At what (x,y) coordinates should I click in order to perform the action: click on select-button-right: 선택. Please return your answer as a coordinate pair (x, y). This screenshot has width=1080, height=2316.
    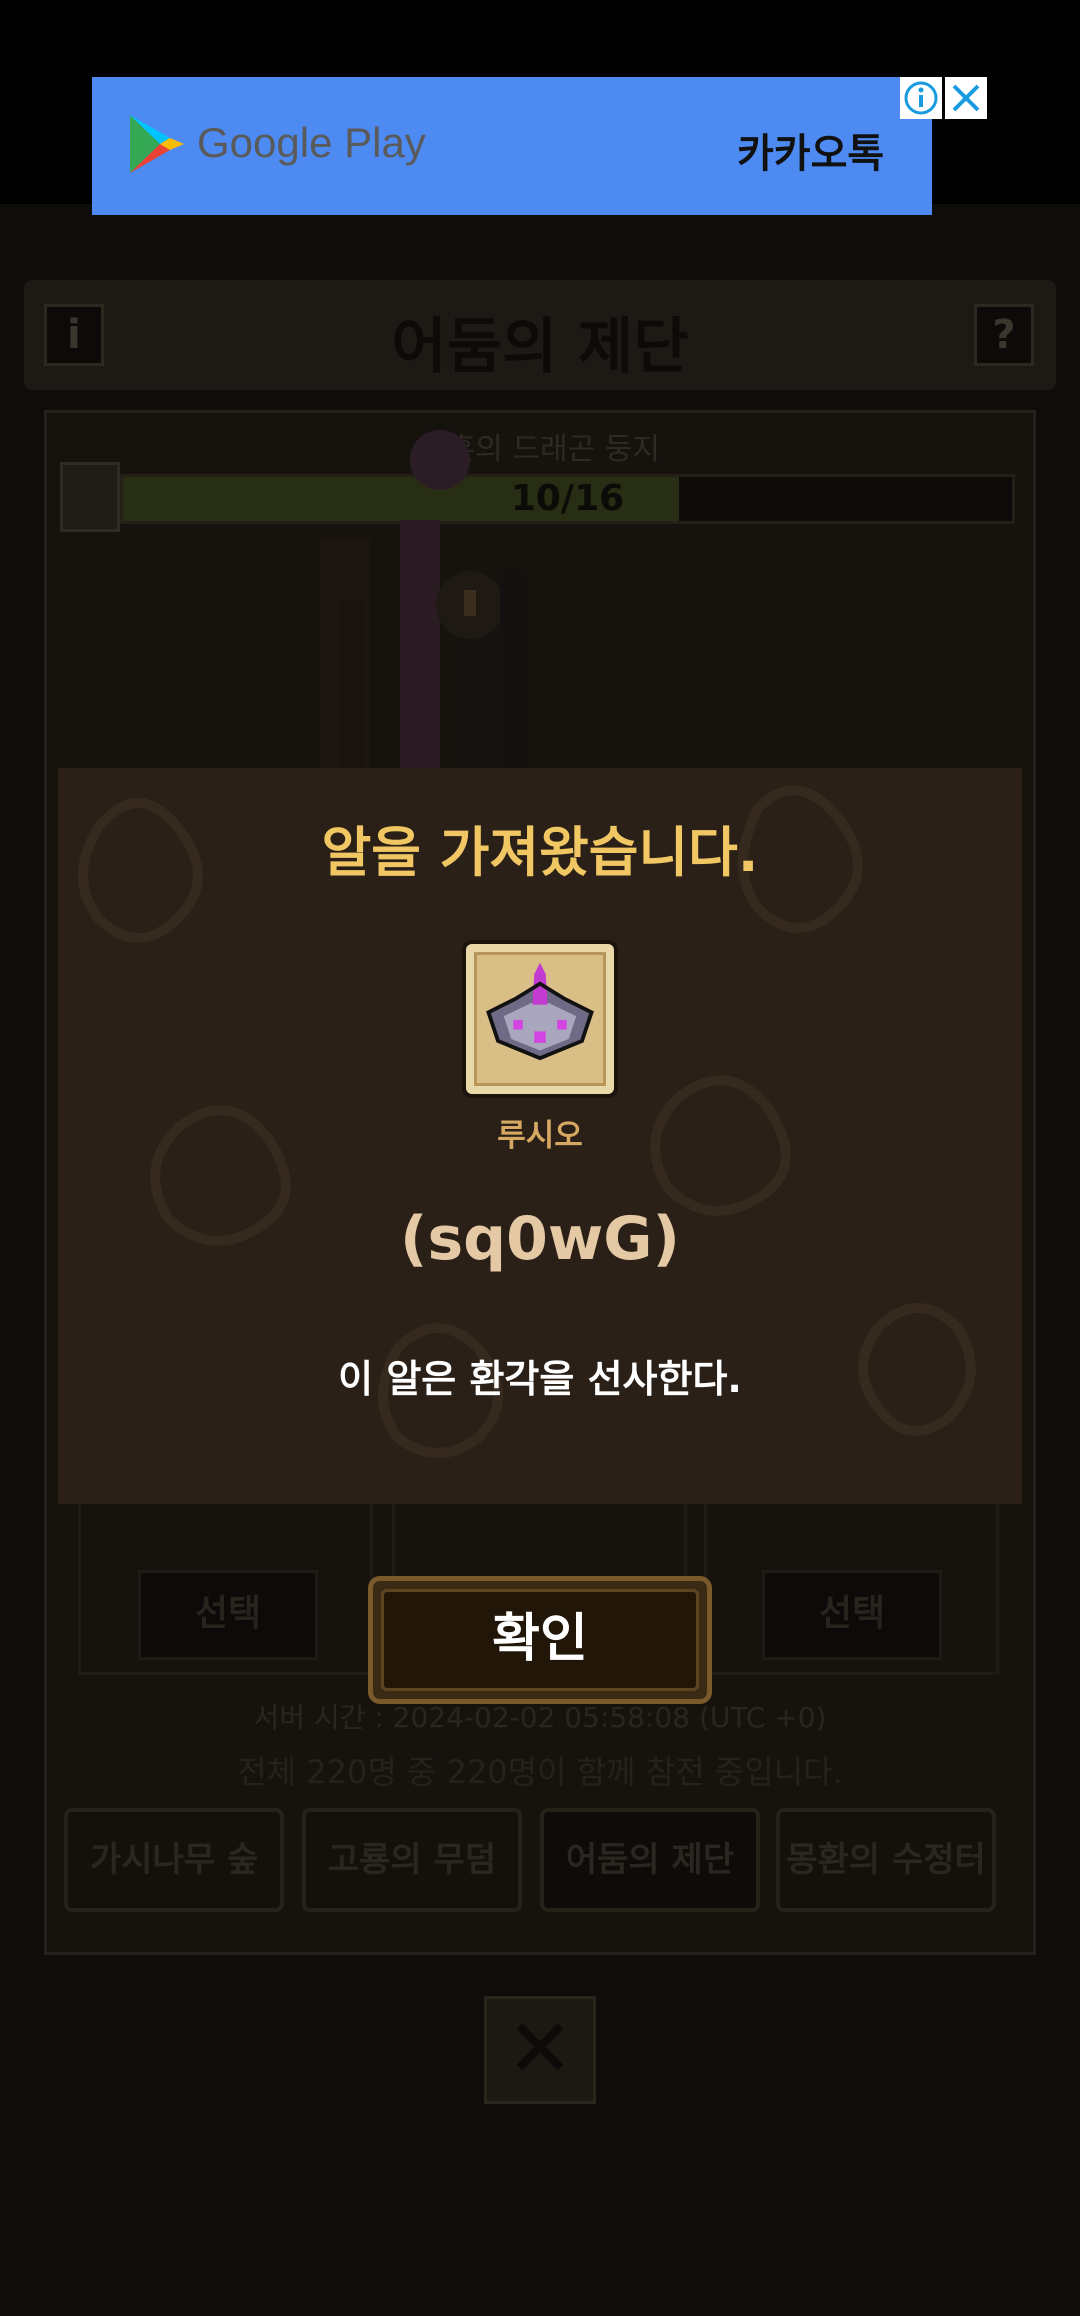
    Looking at the image, I should click on (852, 1615).